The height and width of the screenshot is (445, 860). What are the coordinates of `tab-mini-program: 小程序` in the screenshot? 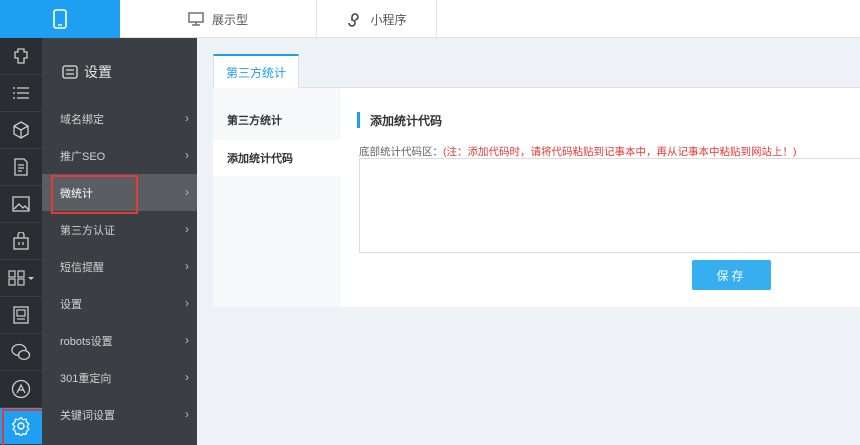 It's located at (377, 19).